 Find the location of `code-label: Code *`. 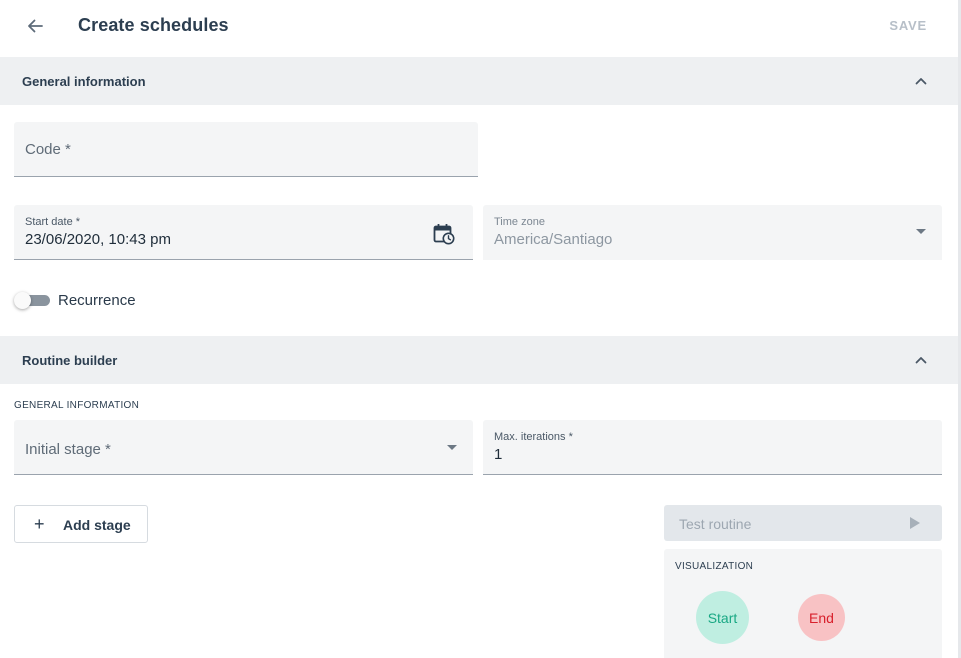

code-label: Code * is located at coordinates (48, 149).